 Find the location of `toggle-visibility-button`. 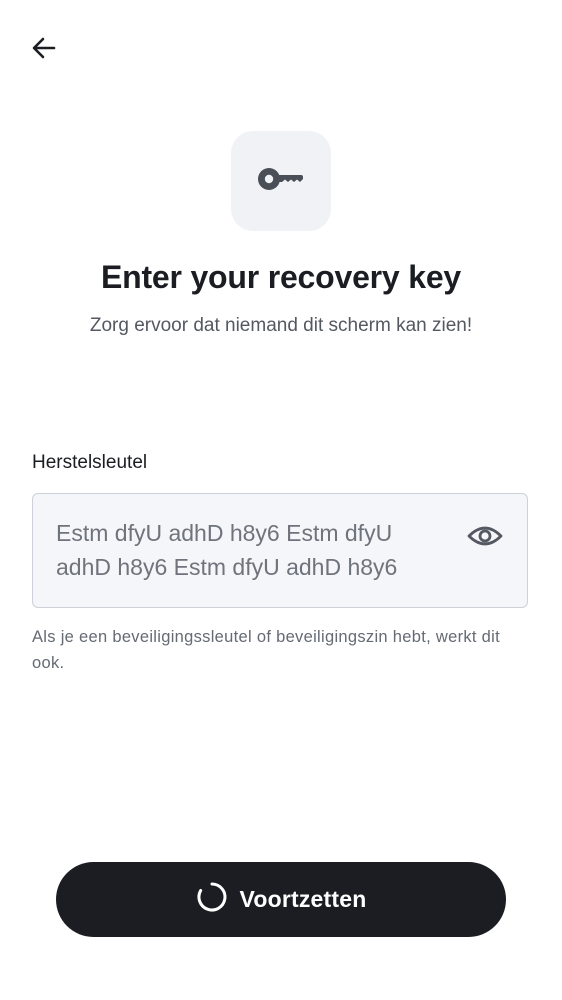

toggle-visibility-button is located at coordinates (485, 538).